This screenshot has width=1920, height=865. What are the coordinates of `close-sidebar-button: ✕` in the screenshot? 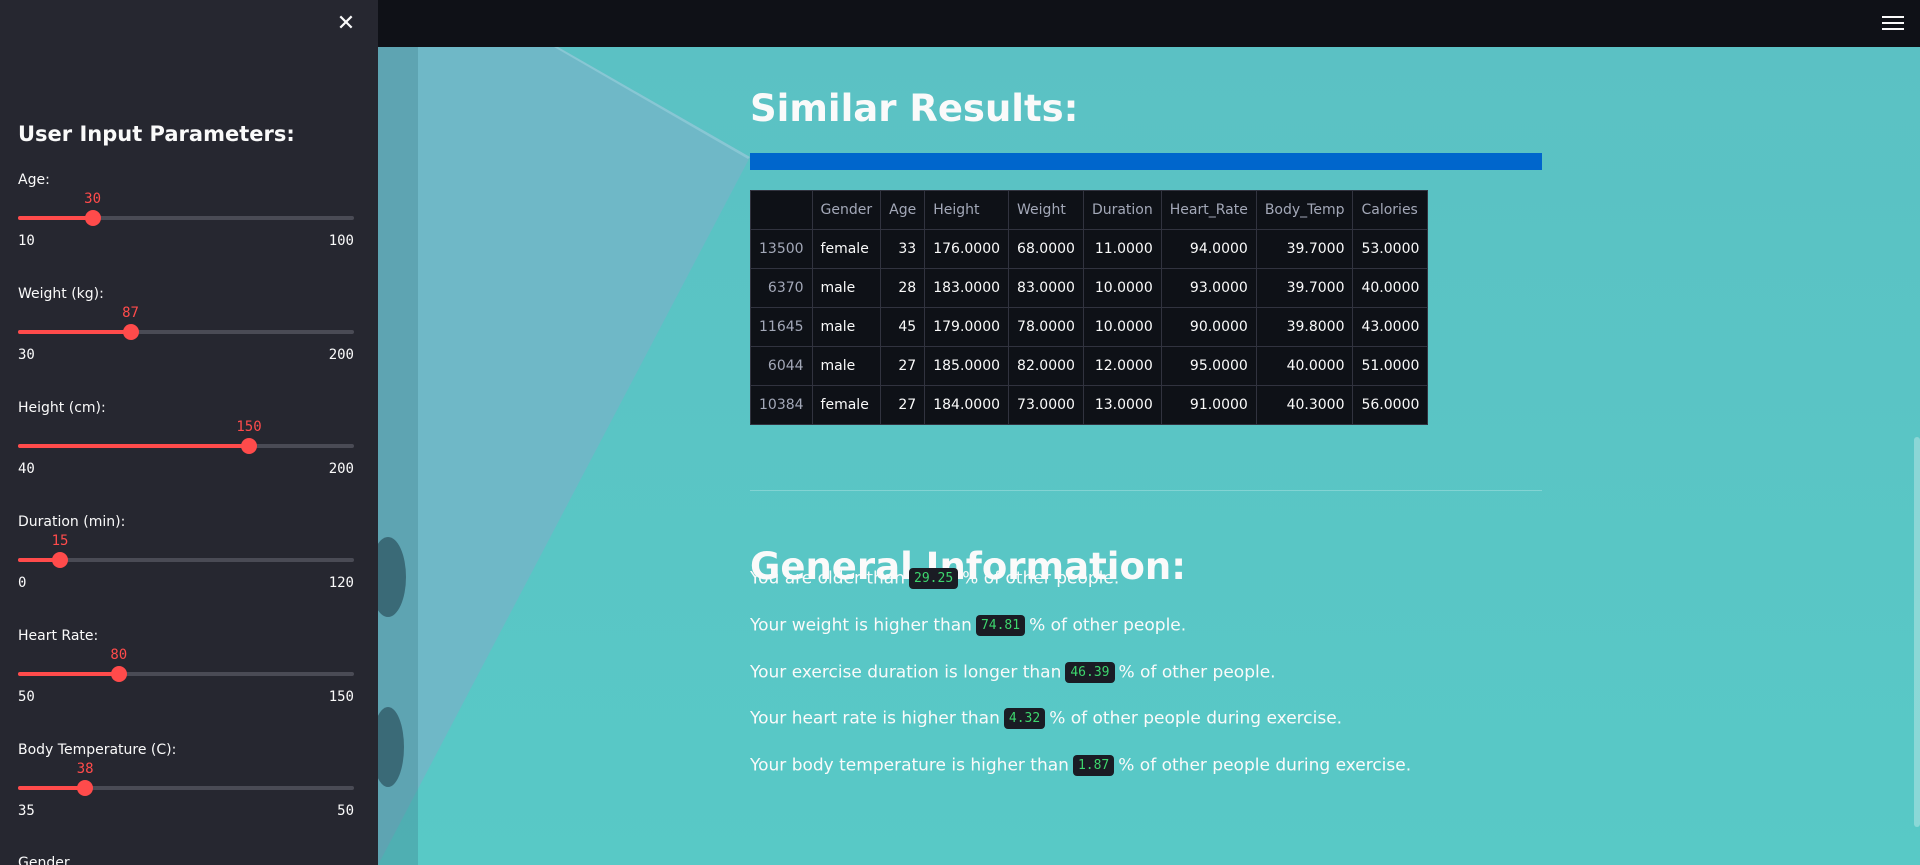 It's located at (346, 24).